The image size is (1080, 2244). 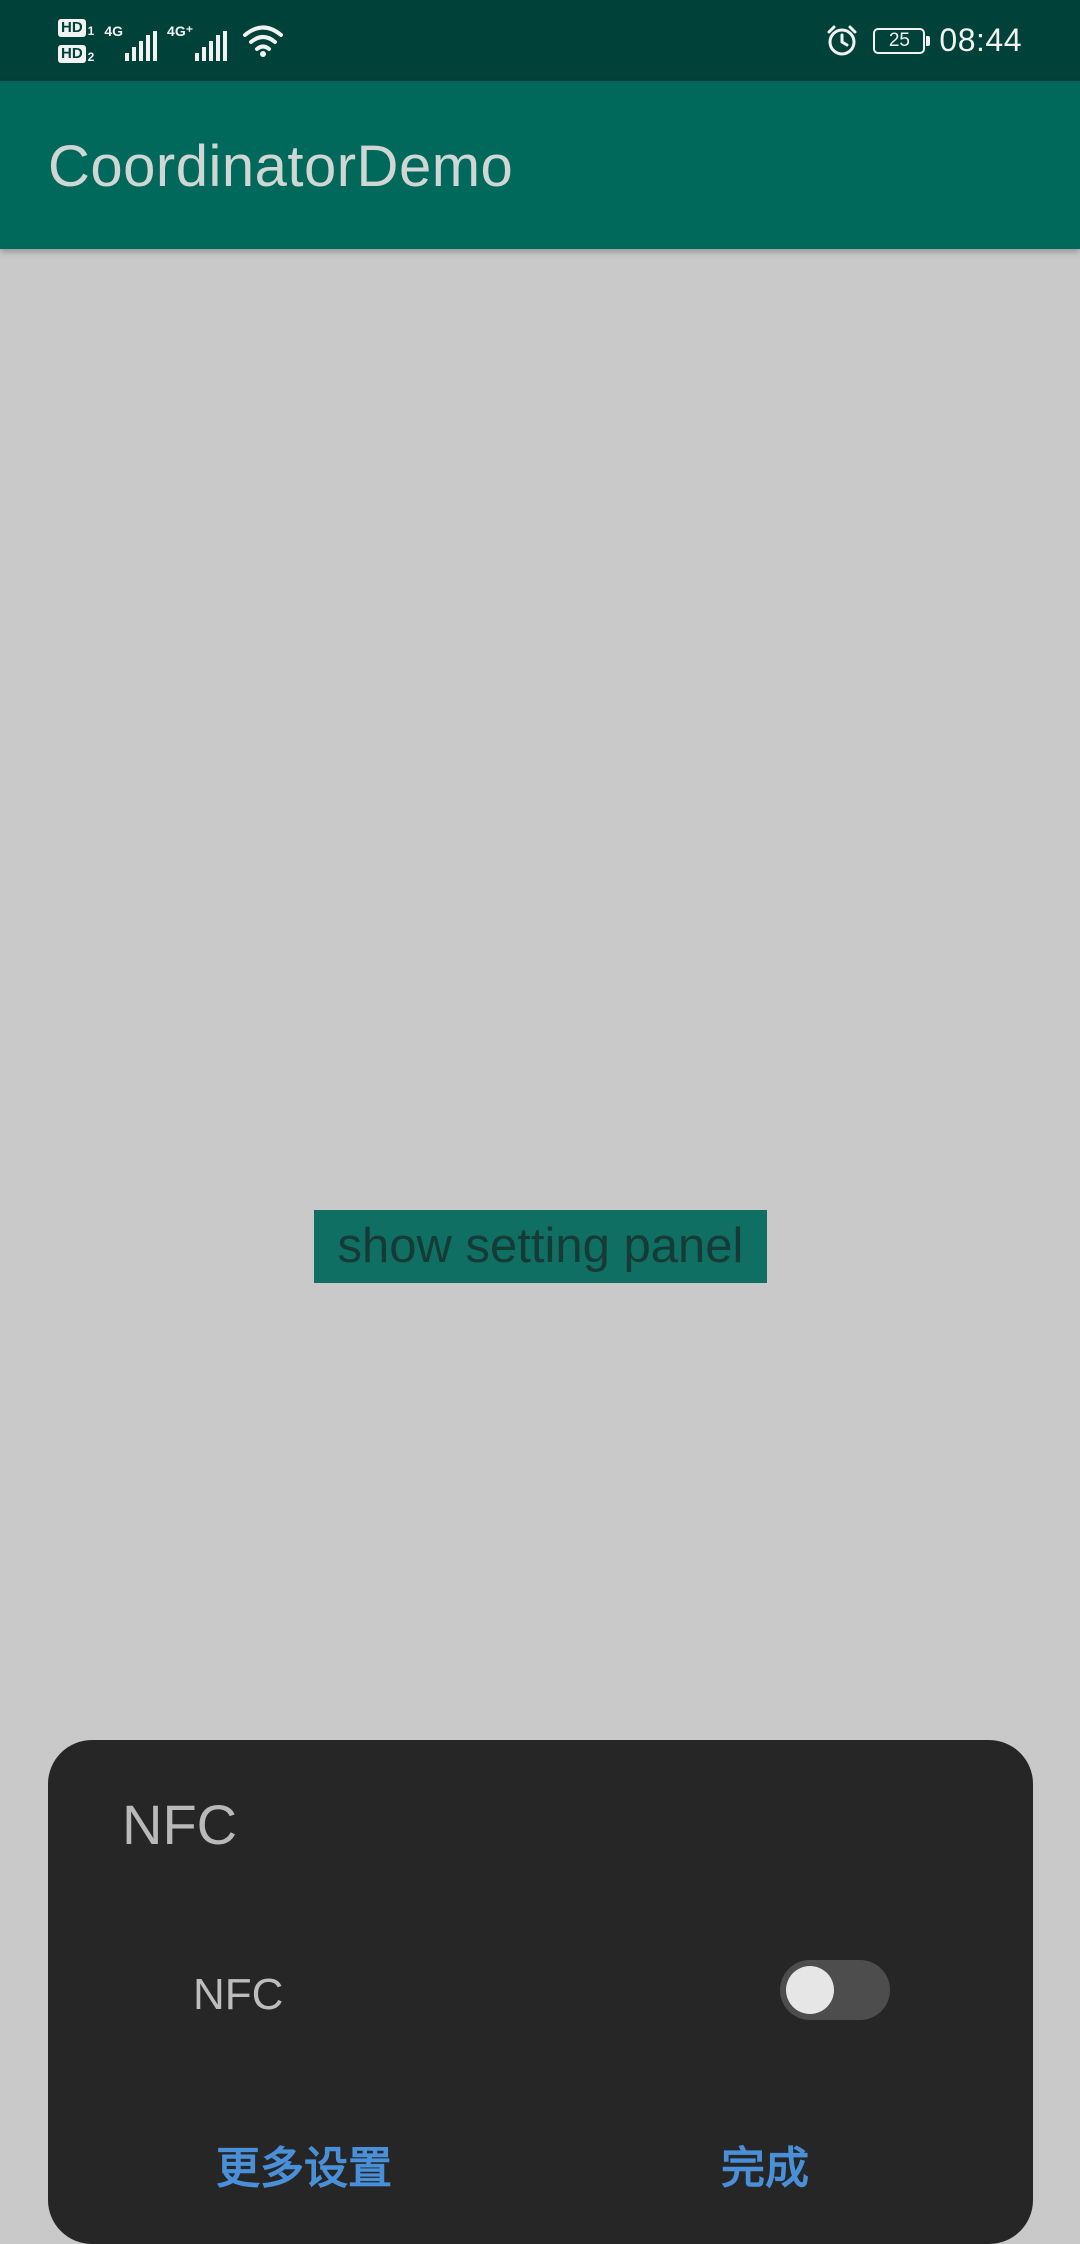 I want to click on status-left-group: HD 1 HD 2 4G 4G⁺, so click(x=171, y=41).